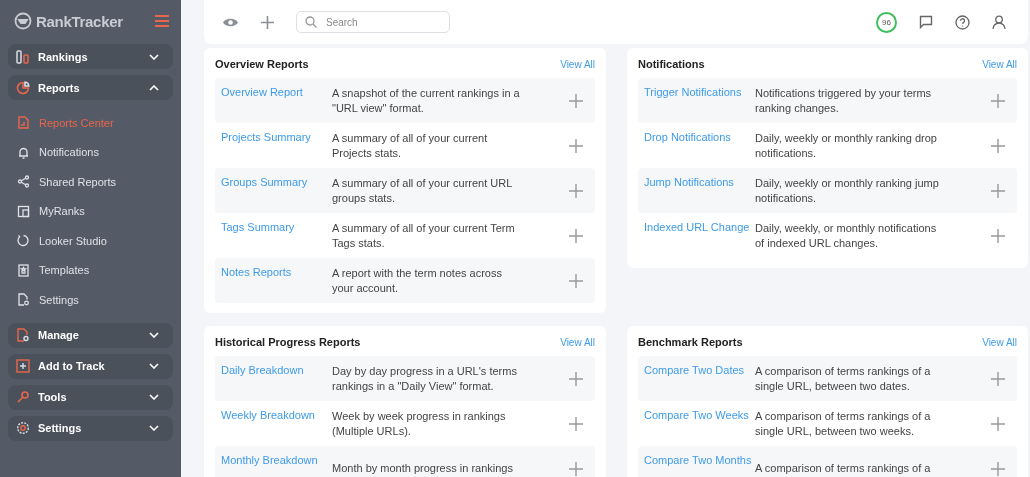  What do you see at coordinates (90, 56) in the screenshot?
I see `nav-group: Rankings` at bounding box center [90, 56].